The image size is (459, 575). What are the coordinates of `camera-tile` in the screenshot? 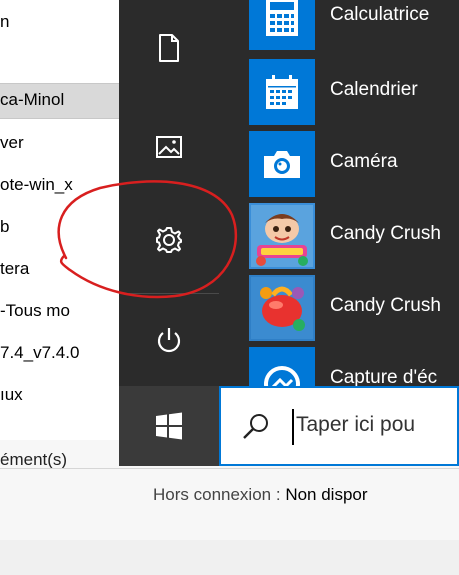 It's located at (282, 164).